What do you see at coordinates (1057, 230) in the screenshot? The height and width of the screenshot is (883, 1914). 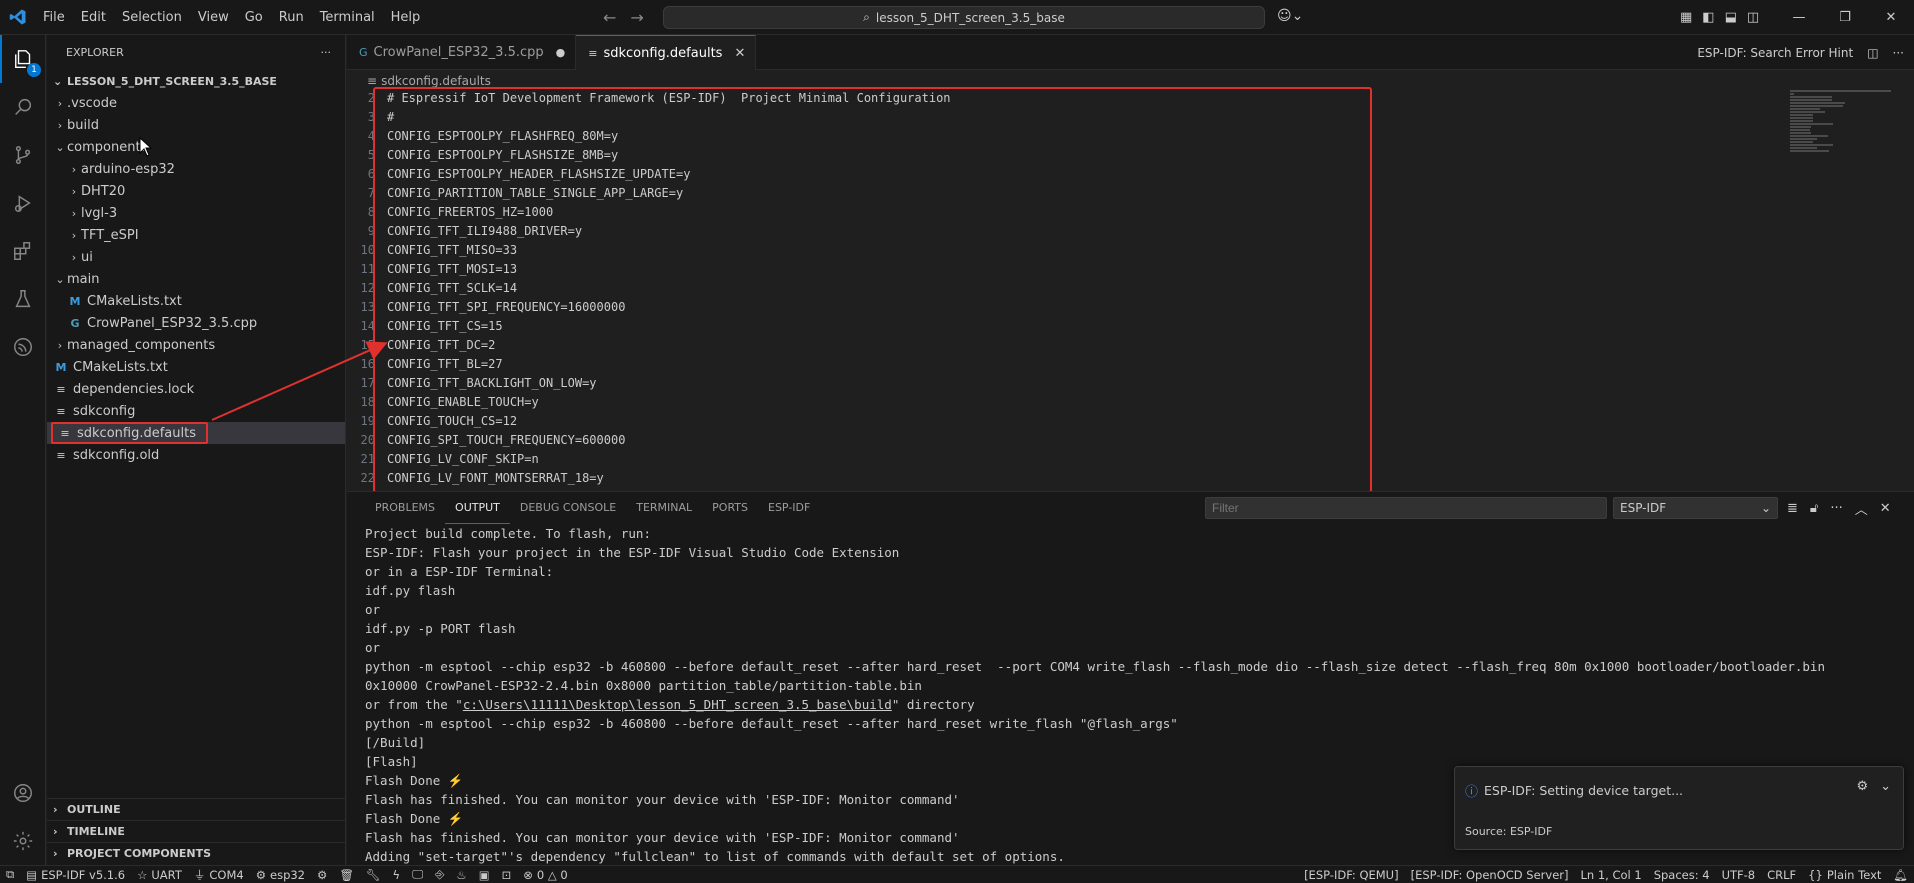 I see `code-line: 9 CONFIG_TFT_ILI9488_DRIVER=y` at bounding box center [1057, 230].